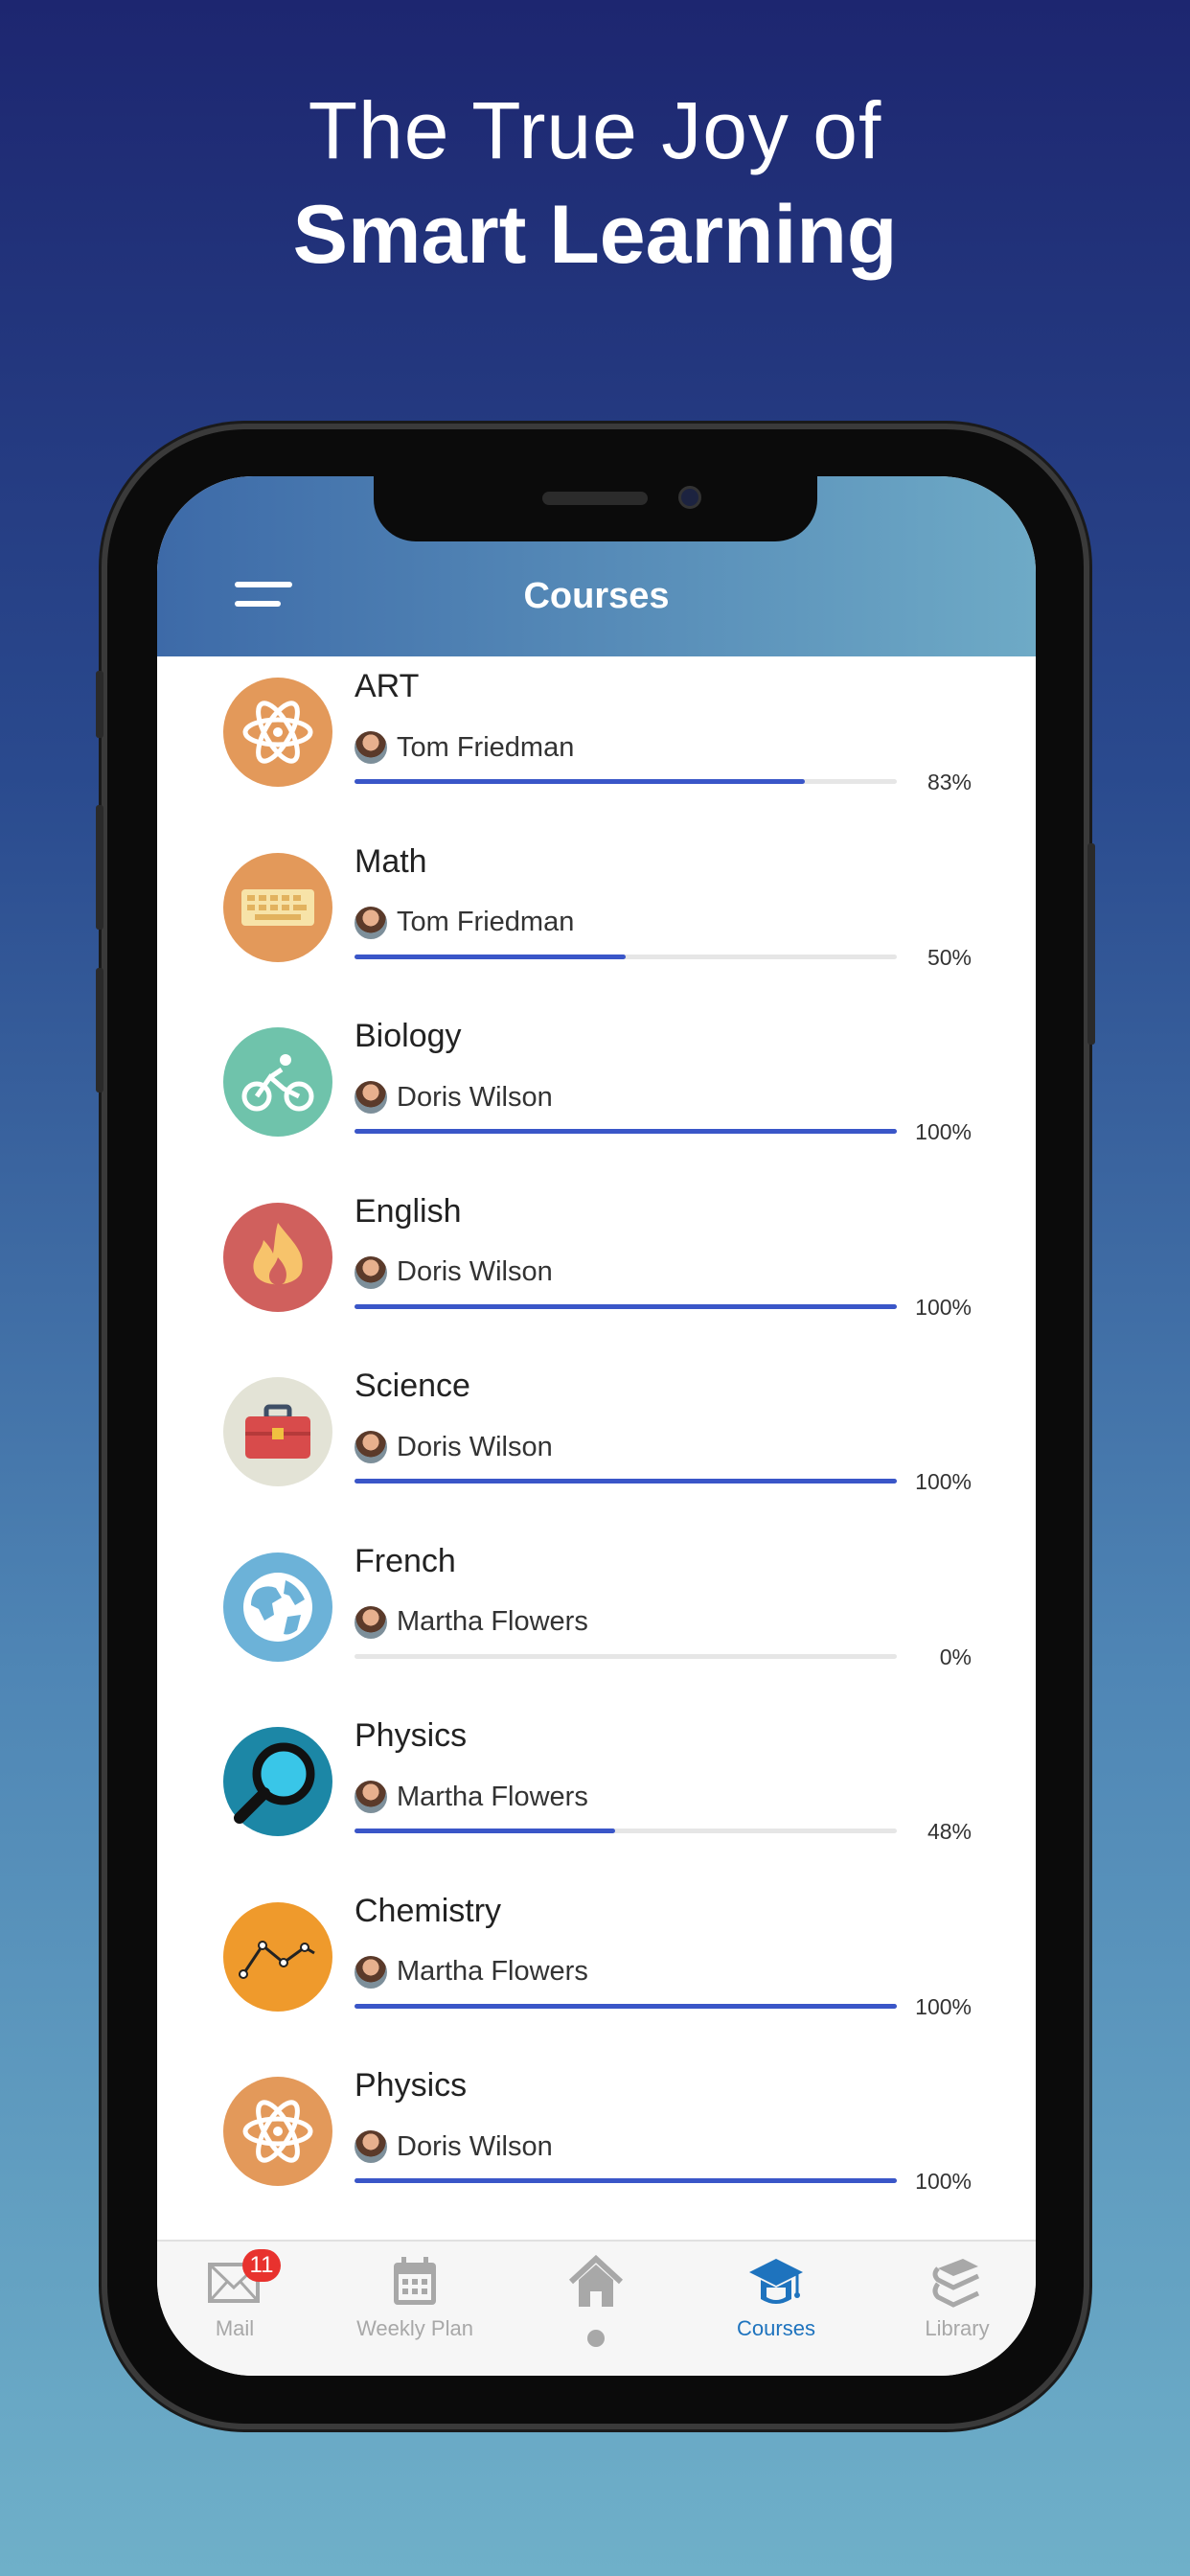 The image size is (1190, 2576). Describe the element at coordinates (596, 1959) in the screenshot. I see `course-row: Chemistry Martha Flowers 100%` at that location.